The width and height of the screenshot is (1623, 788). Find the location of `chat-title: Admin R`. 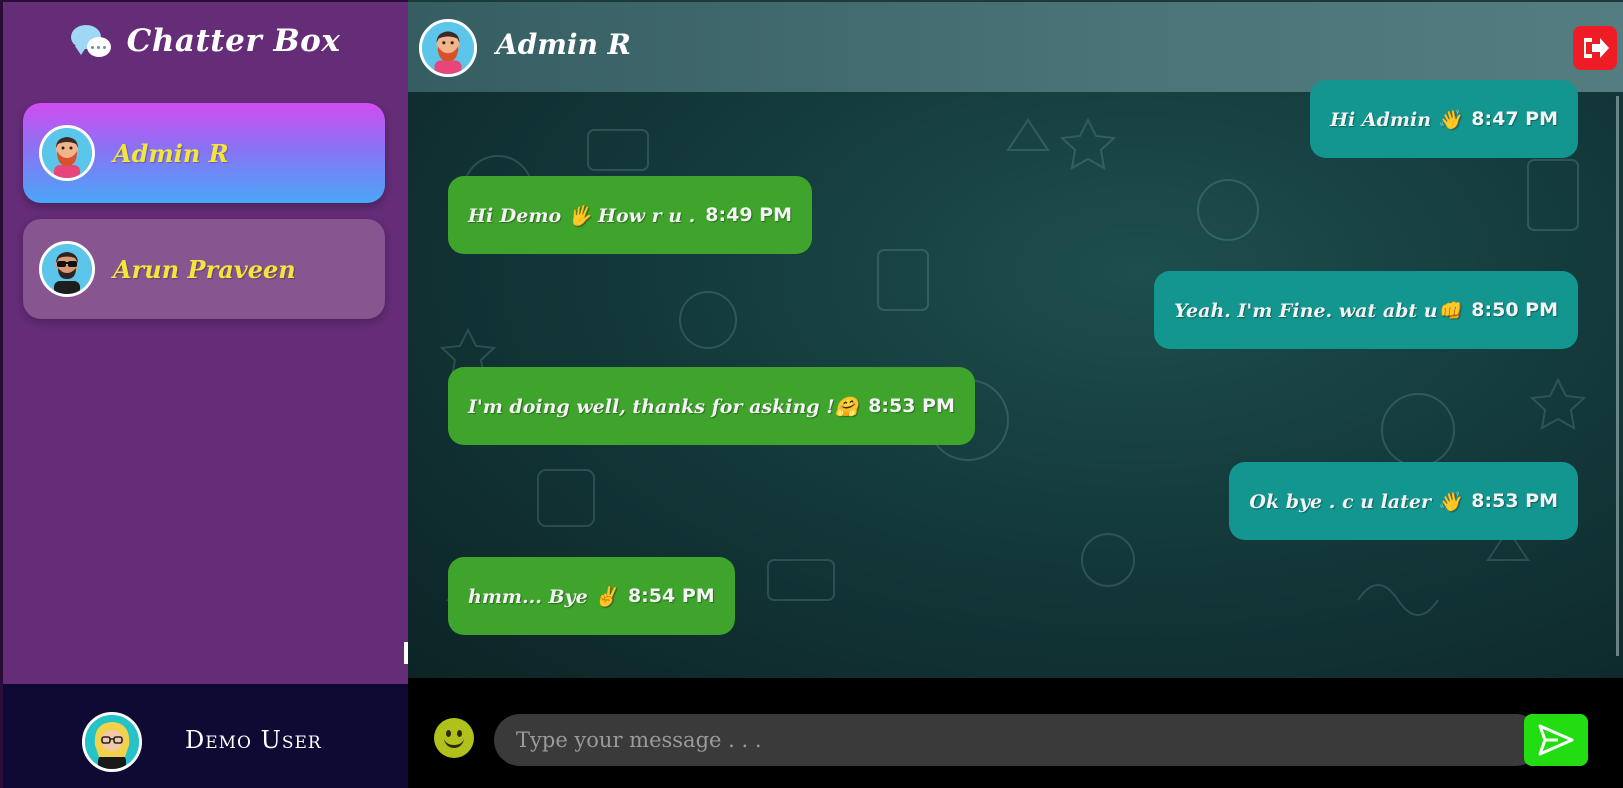

chat-title: Admin R is located at coordinates (563, 44).